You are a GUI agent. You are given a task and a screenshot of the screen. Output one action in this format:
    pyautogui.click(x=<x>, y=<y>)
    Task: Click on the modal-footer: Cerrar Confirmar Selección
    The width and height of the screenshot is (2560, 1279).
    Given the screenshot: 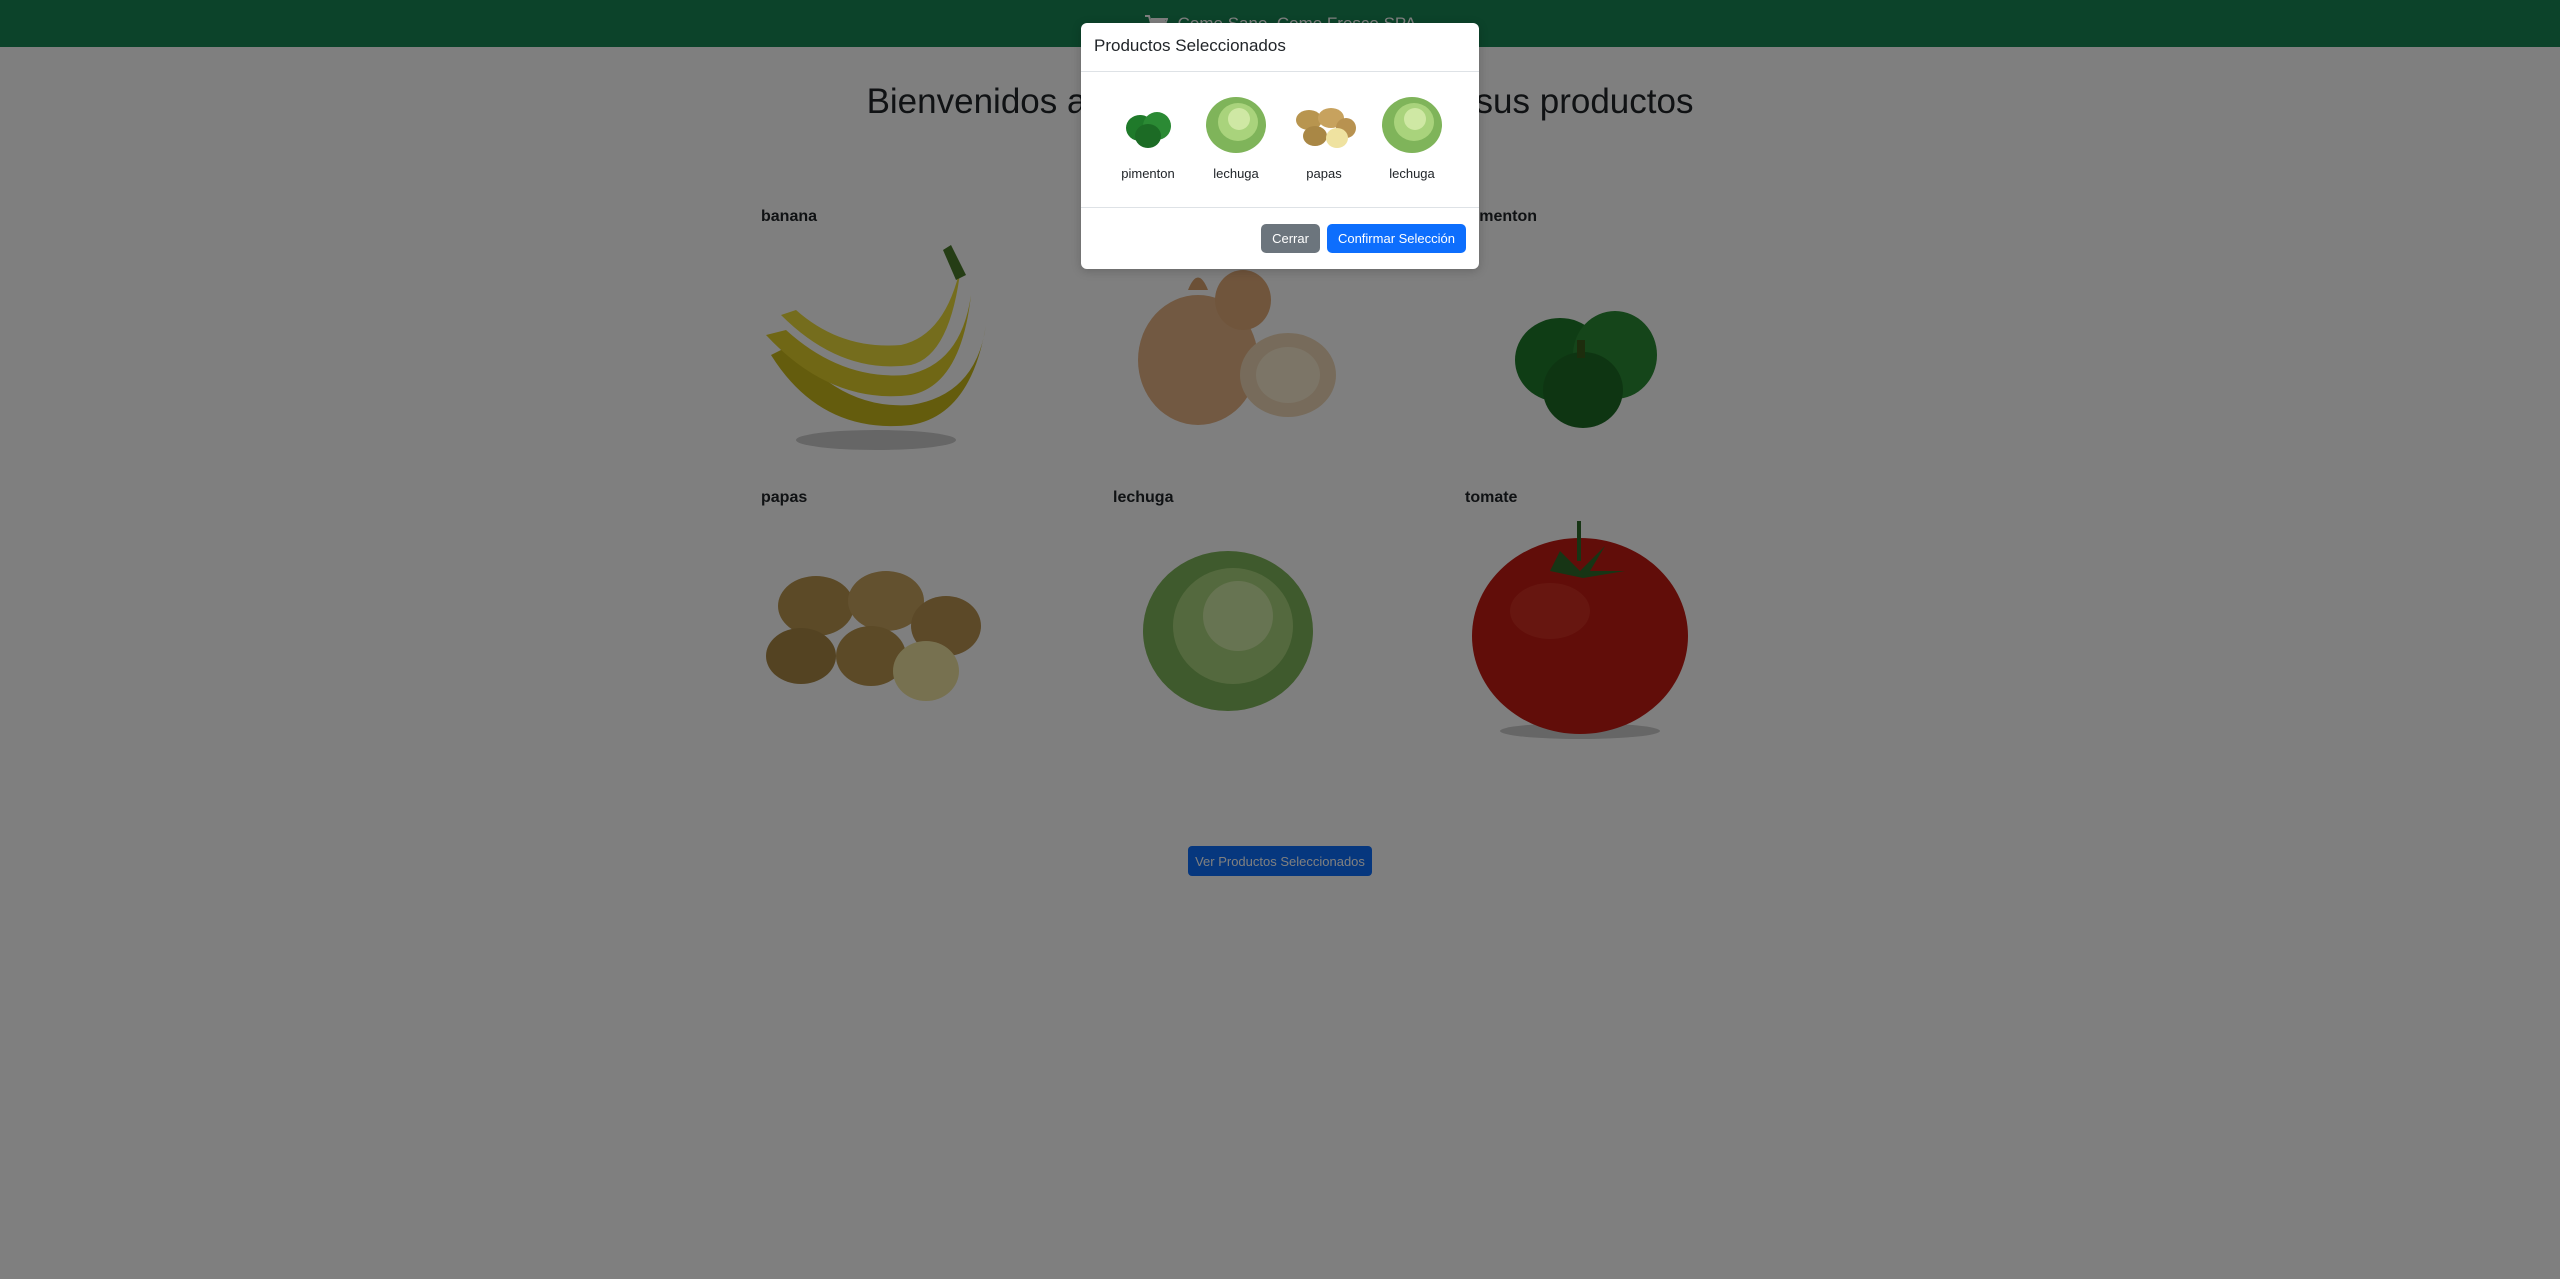 What is the action you would take?
    pyautogui.click(x=1280, y=238)
    